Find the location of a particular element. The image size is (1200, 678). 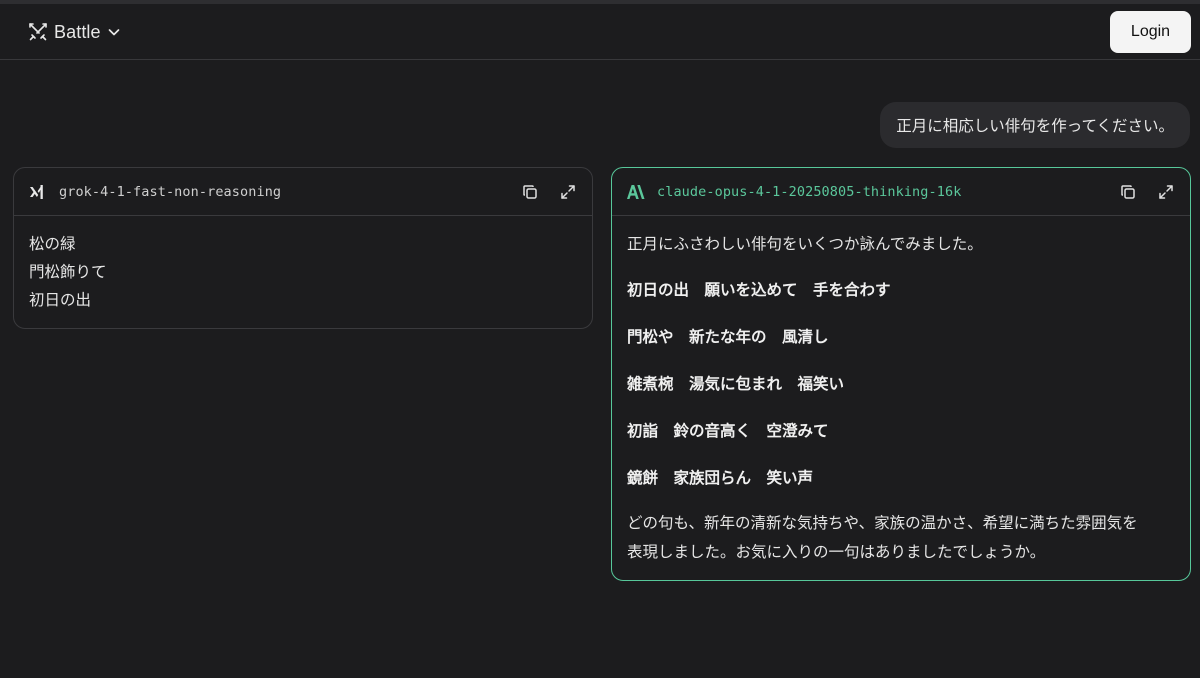

closing-line: どの句も、新年の清新な気持ちや、家族の温かさ、希望に満ちた雰囲気を is located at coordinates (882, 523).